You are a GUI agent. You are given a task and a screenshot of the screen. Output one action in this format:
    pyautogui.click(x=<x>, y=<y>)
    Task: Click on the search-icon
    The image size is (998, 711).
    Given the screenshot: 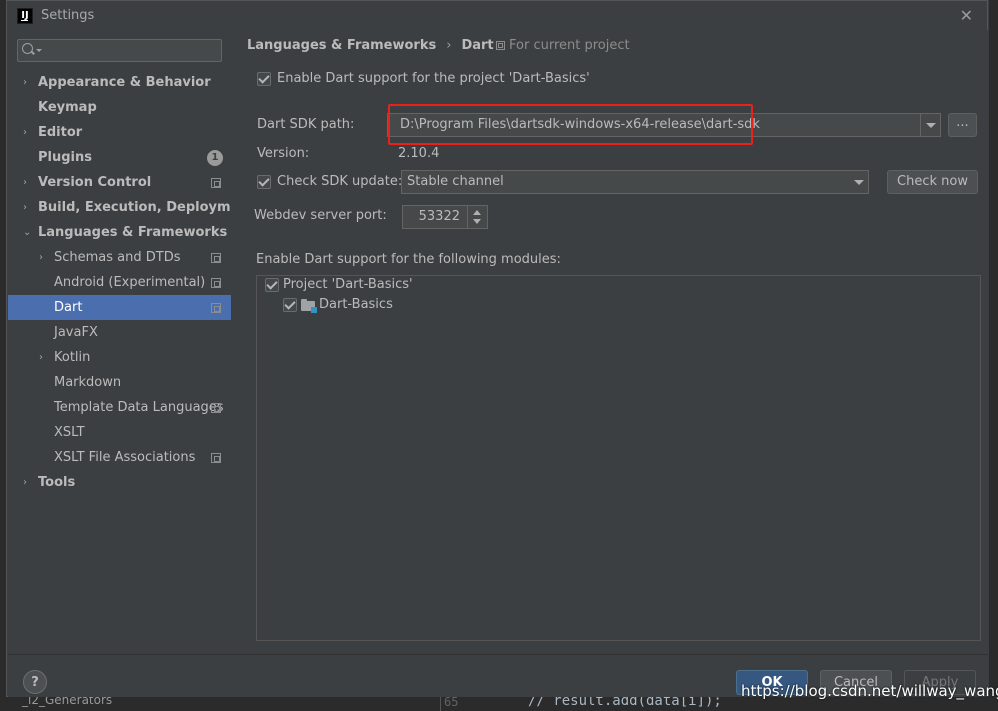 What is the action you would take?
    pyautogui.click(x=27, y=48)
    